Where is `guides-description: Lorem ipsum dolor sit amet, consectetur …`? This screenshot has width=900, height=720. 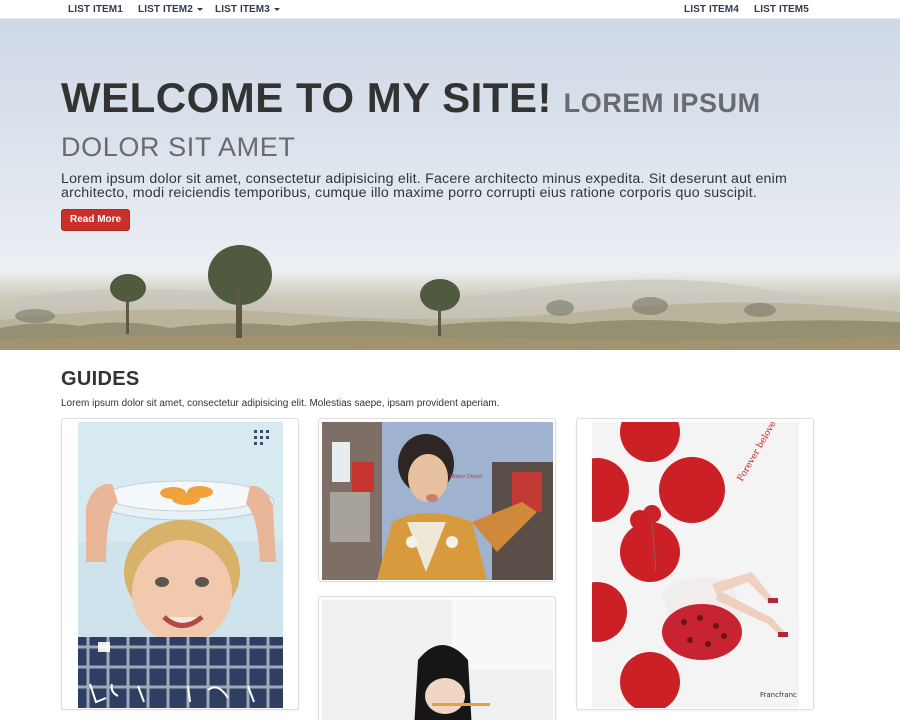 guides-description: Lorem ipsum dolor sit amet, consectetur … is located at coordinates (280, 403).